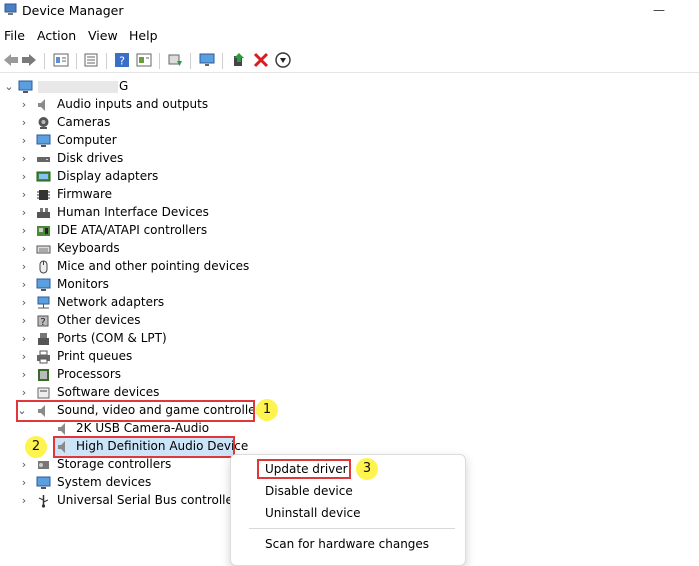  What do you see at coordinates (61, 60) in the screenshot?
I see `properties-icon` at bounding box center [61, 60].